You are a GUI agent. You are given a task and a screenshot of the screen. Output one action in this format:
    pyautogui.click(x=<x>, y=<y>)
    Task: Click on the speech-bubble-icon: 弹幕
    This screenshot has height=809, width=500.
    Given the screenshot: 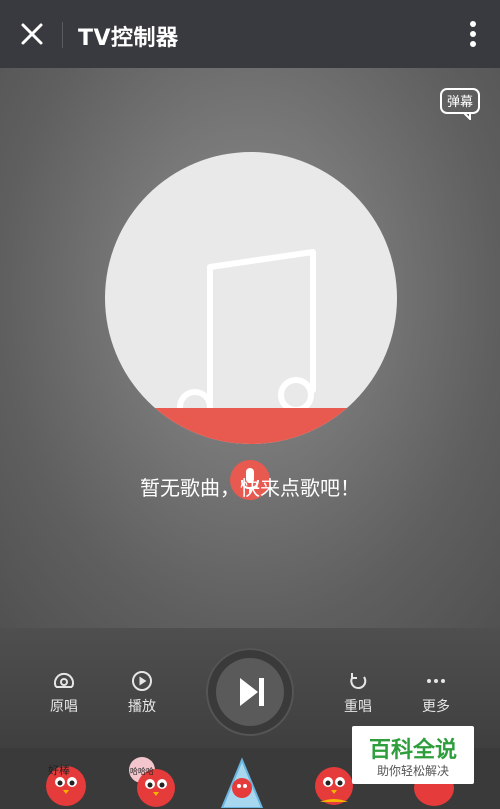 What is the action you would take?
    pyautogui.click(x=460, y=105)
    